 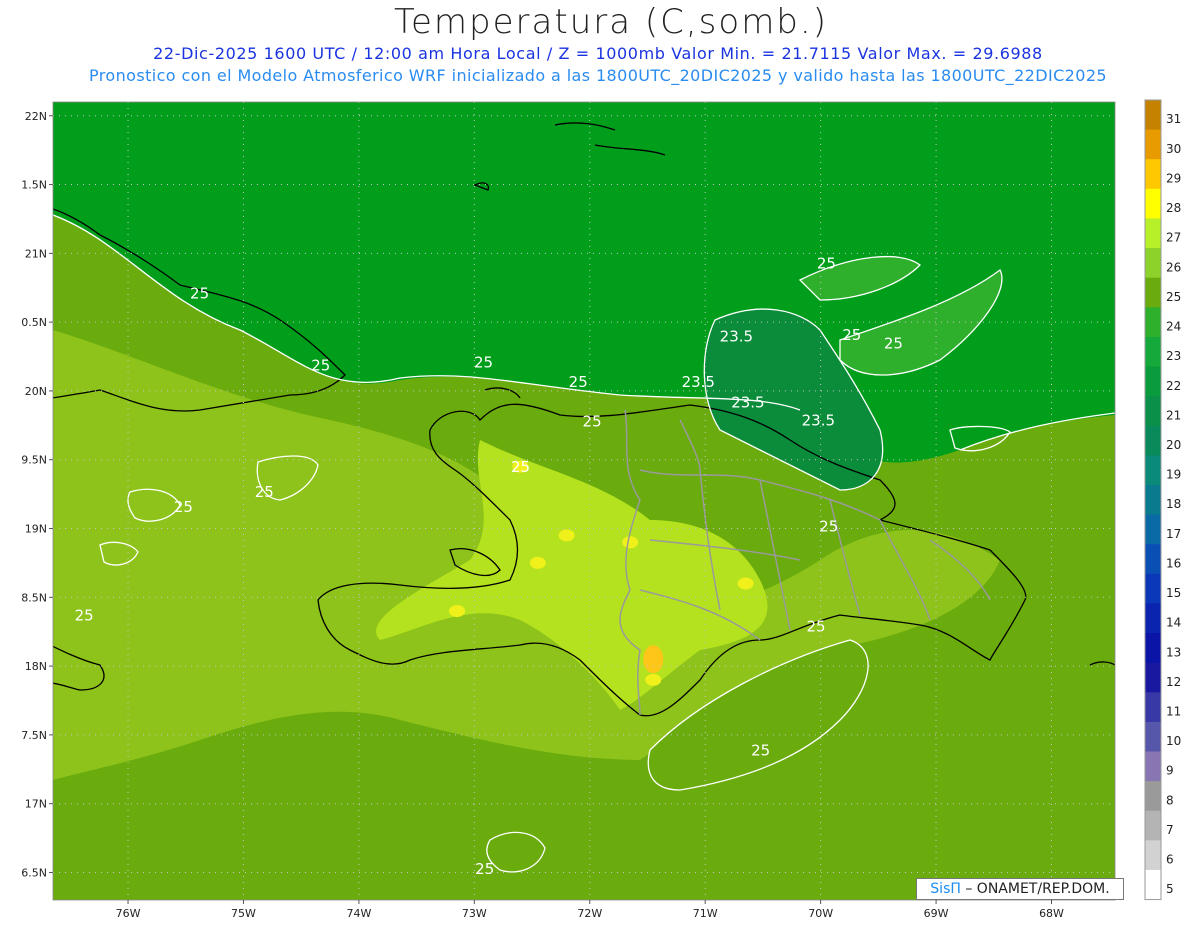 I want to click on colorbar-label: 5, so click(x=1170, y=889).